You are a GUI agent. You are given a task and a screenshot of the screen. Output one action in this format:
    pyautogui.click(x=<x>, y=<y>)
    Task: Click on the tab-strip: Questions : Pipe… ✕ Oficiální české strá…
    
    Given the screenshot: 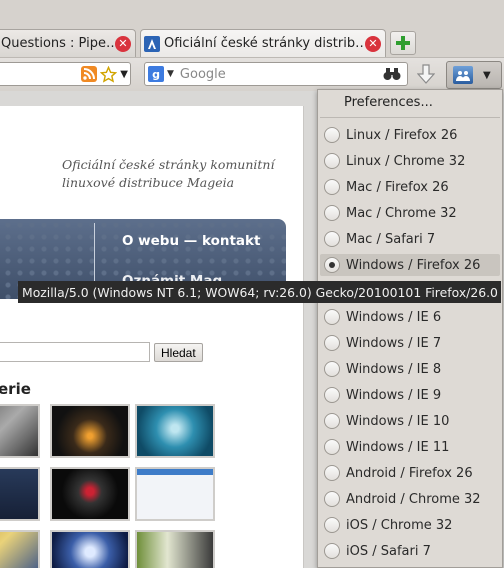 What is the action you would take?
    pyautogui.click(x=252, y=29)
    